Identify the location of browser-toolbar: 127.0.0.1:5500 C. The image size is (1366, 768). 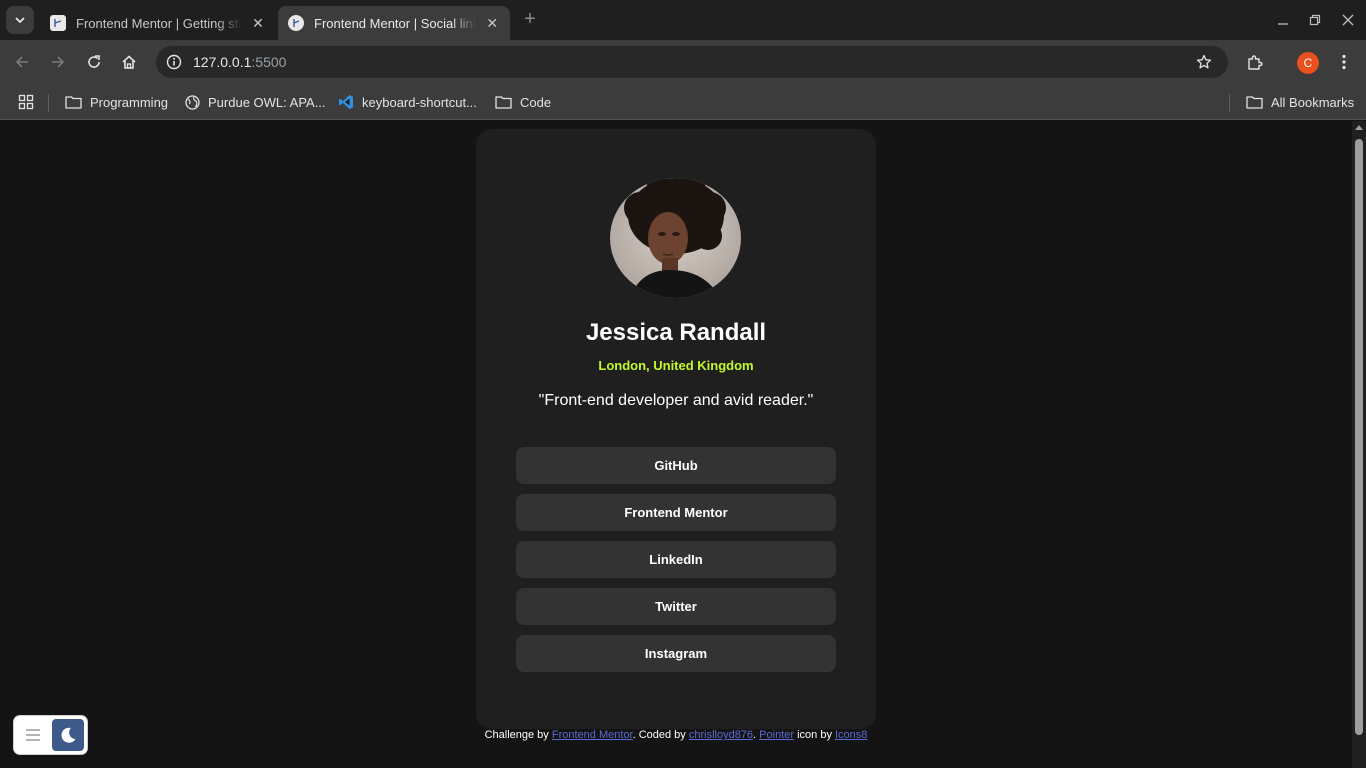
(683, 62).